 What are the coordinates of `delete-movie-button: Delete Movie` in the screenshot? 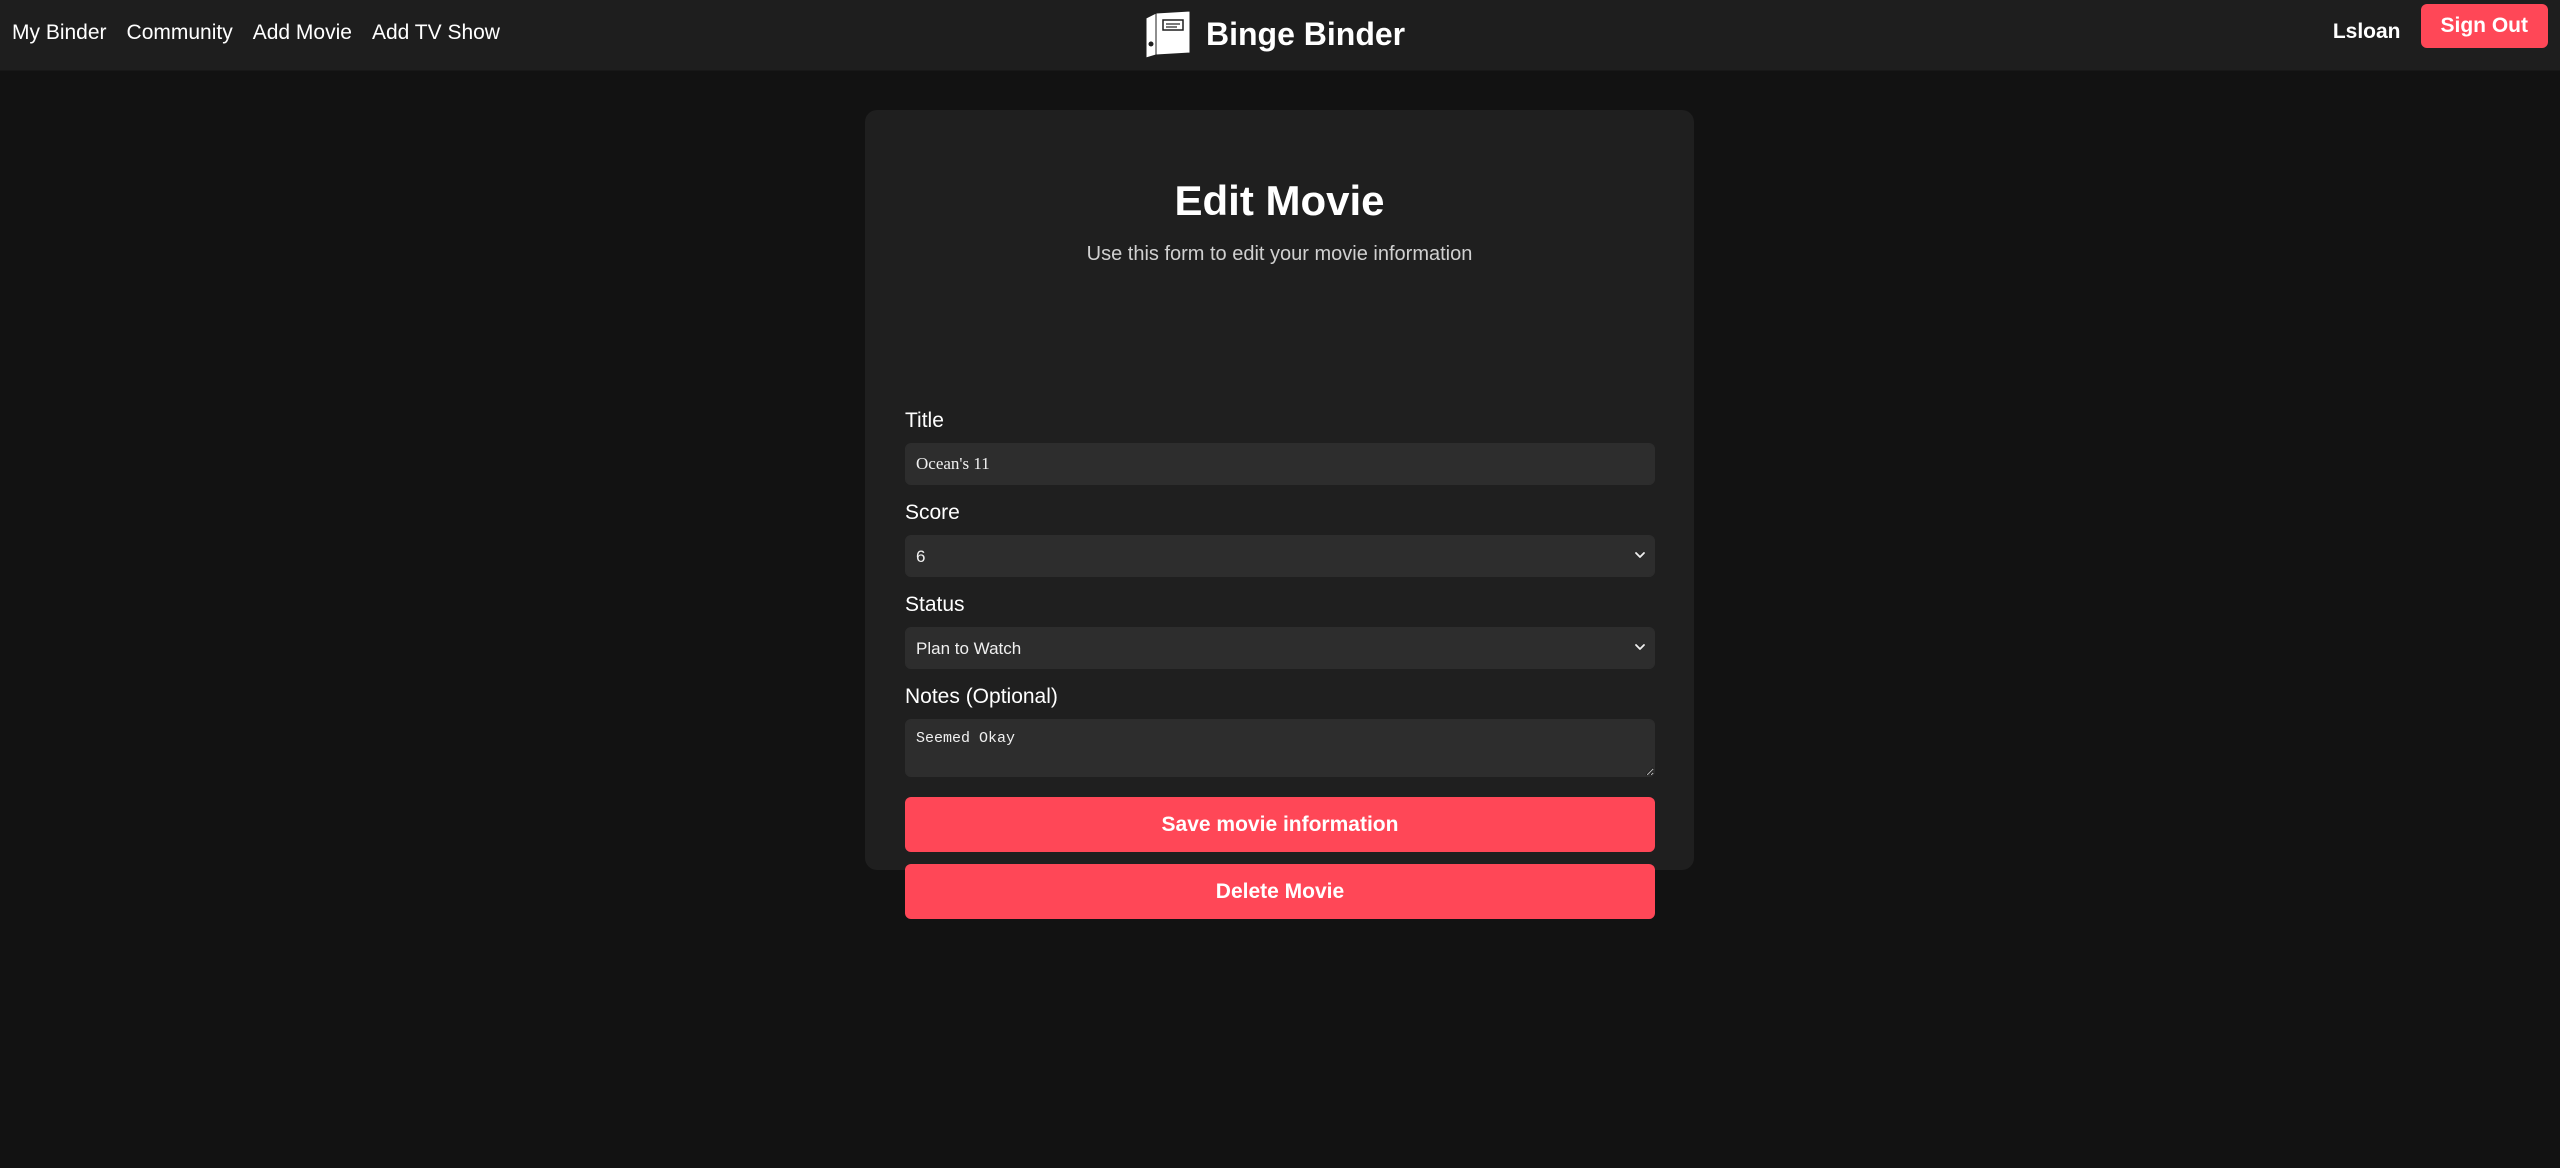 It's located at (1280, 891).